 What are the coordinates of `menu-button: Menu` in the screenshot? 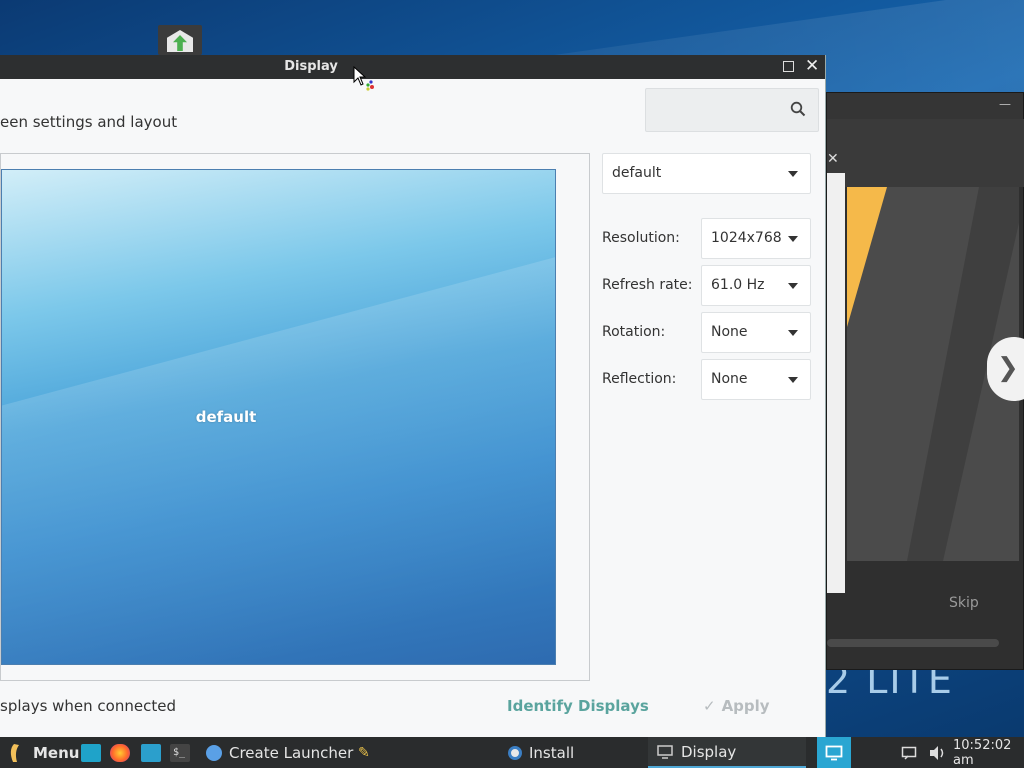 It's located at (43, 752).